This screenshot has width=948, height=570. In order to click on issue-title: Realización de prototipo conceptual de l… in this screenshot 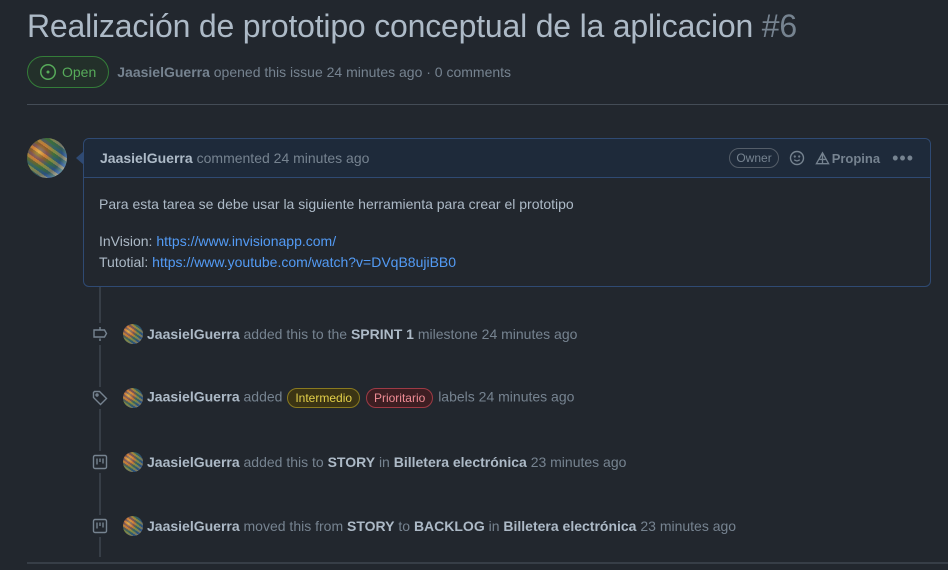, I will do `click(412, 26)`.